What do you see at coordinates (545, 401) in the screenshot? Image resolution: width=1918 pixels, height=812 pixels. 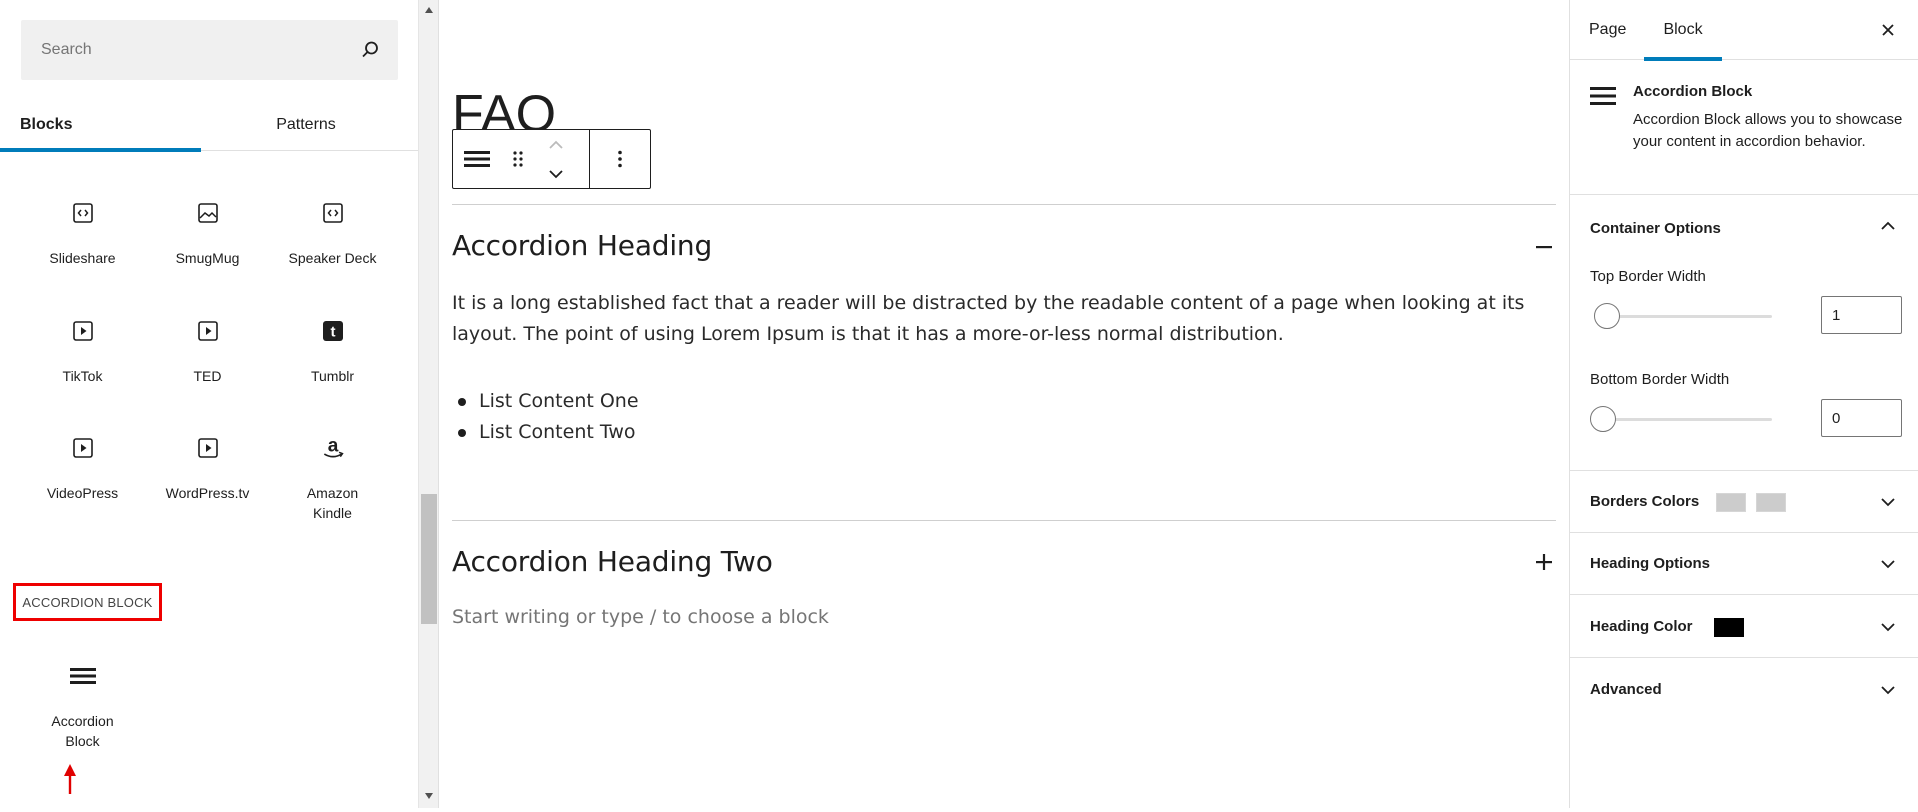 I see `list-item: List Content One` at bounding box center [545, 401].